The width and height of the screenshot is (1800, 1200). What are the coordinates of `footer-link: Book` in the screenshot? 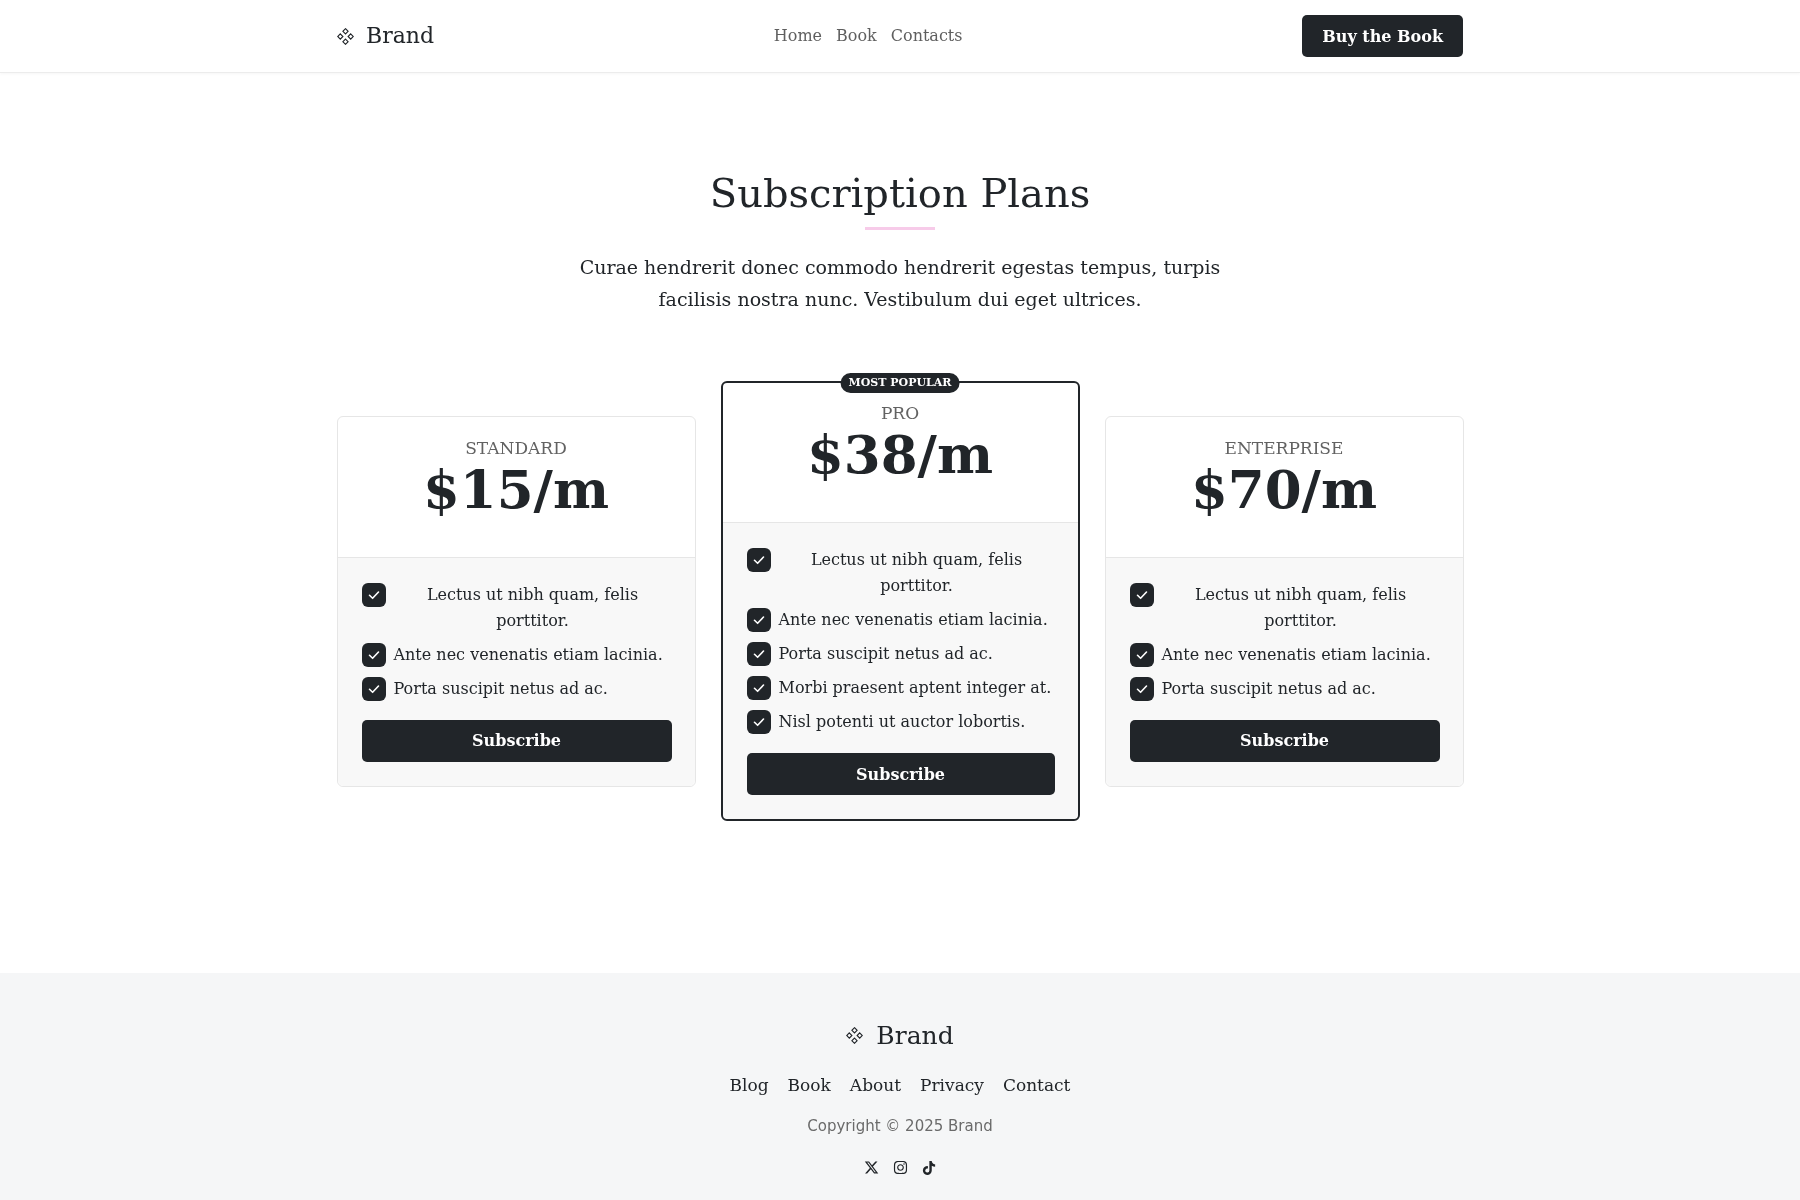 It's located at (809, 1085).